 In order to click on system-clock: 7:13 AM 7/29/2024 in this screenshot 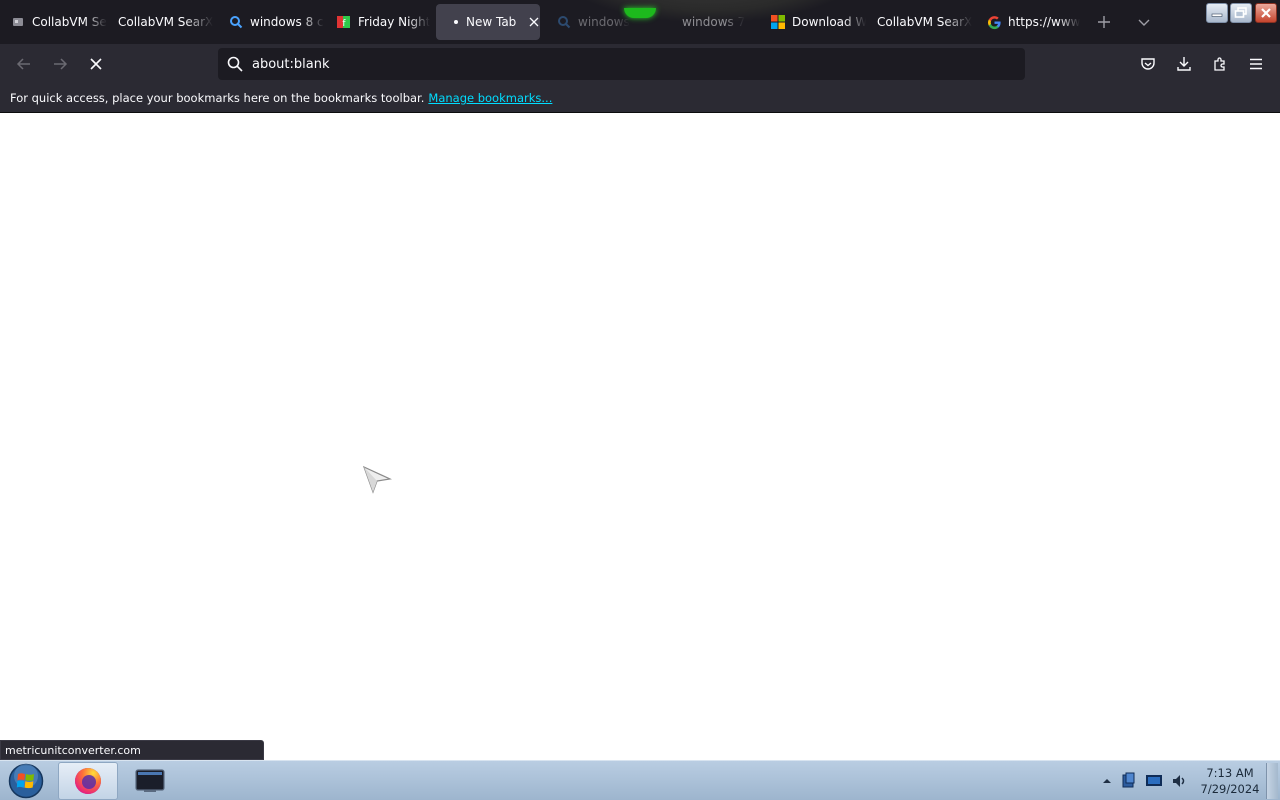, I will do `click(1230, 781)`.